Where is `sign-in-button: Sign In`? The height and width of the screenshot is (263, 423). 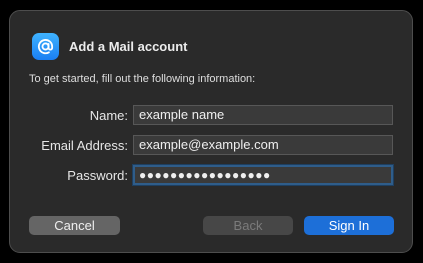
sign-in-button: Sign In is located at coordinates (349, 225).